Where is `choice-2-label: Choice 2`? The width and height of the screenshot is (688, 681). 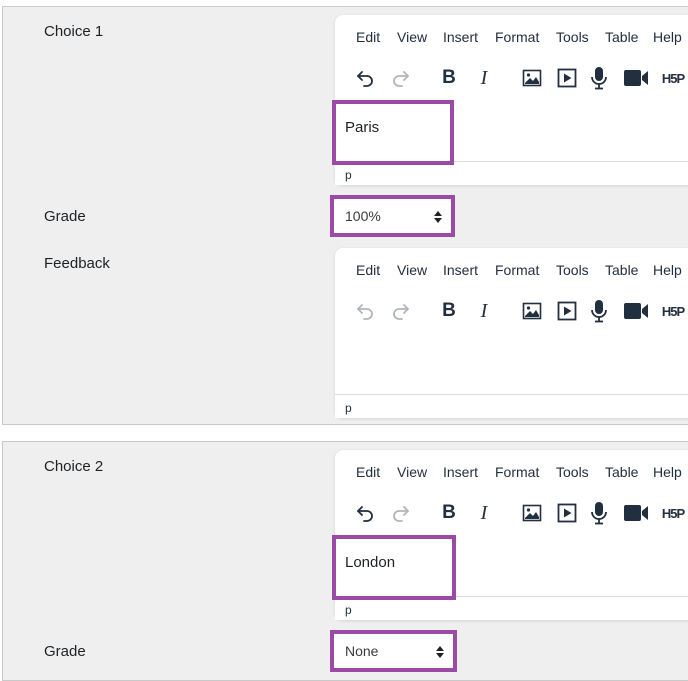 choice-2-label: Choice 2 is located at coordinates (74, 466).